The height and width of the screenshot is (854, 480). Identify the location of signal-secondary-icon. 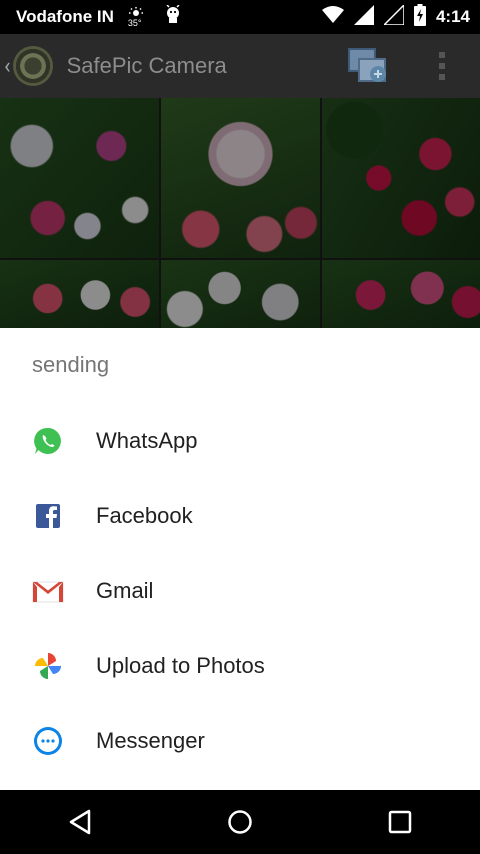
(393, 16).